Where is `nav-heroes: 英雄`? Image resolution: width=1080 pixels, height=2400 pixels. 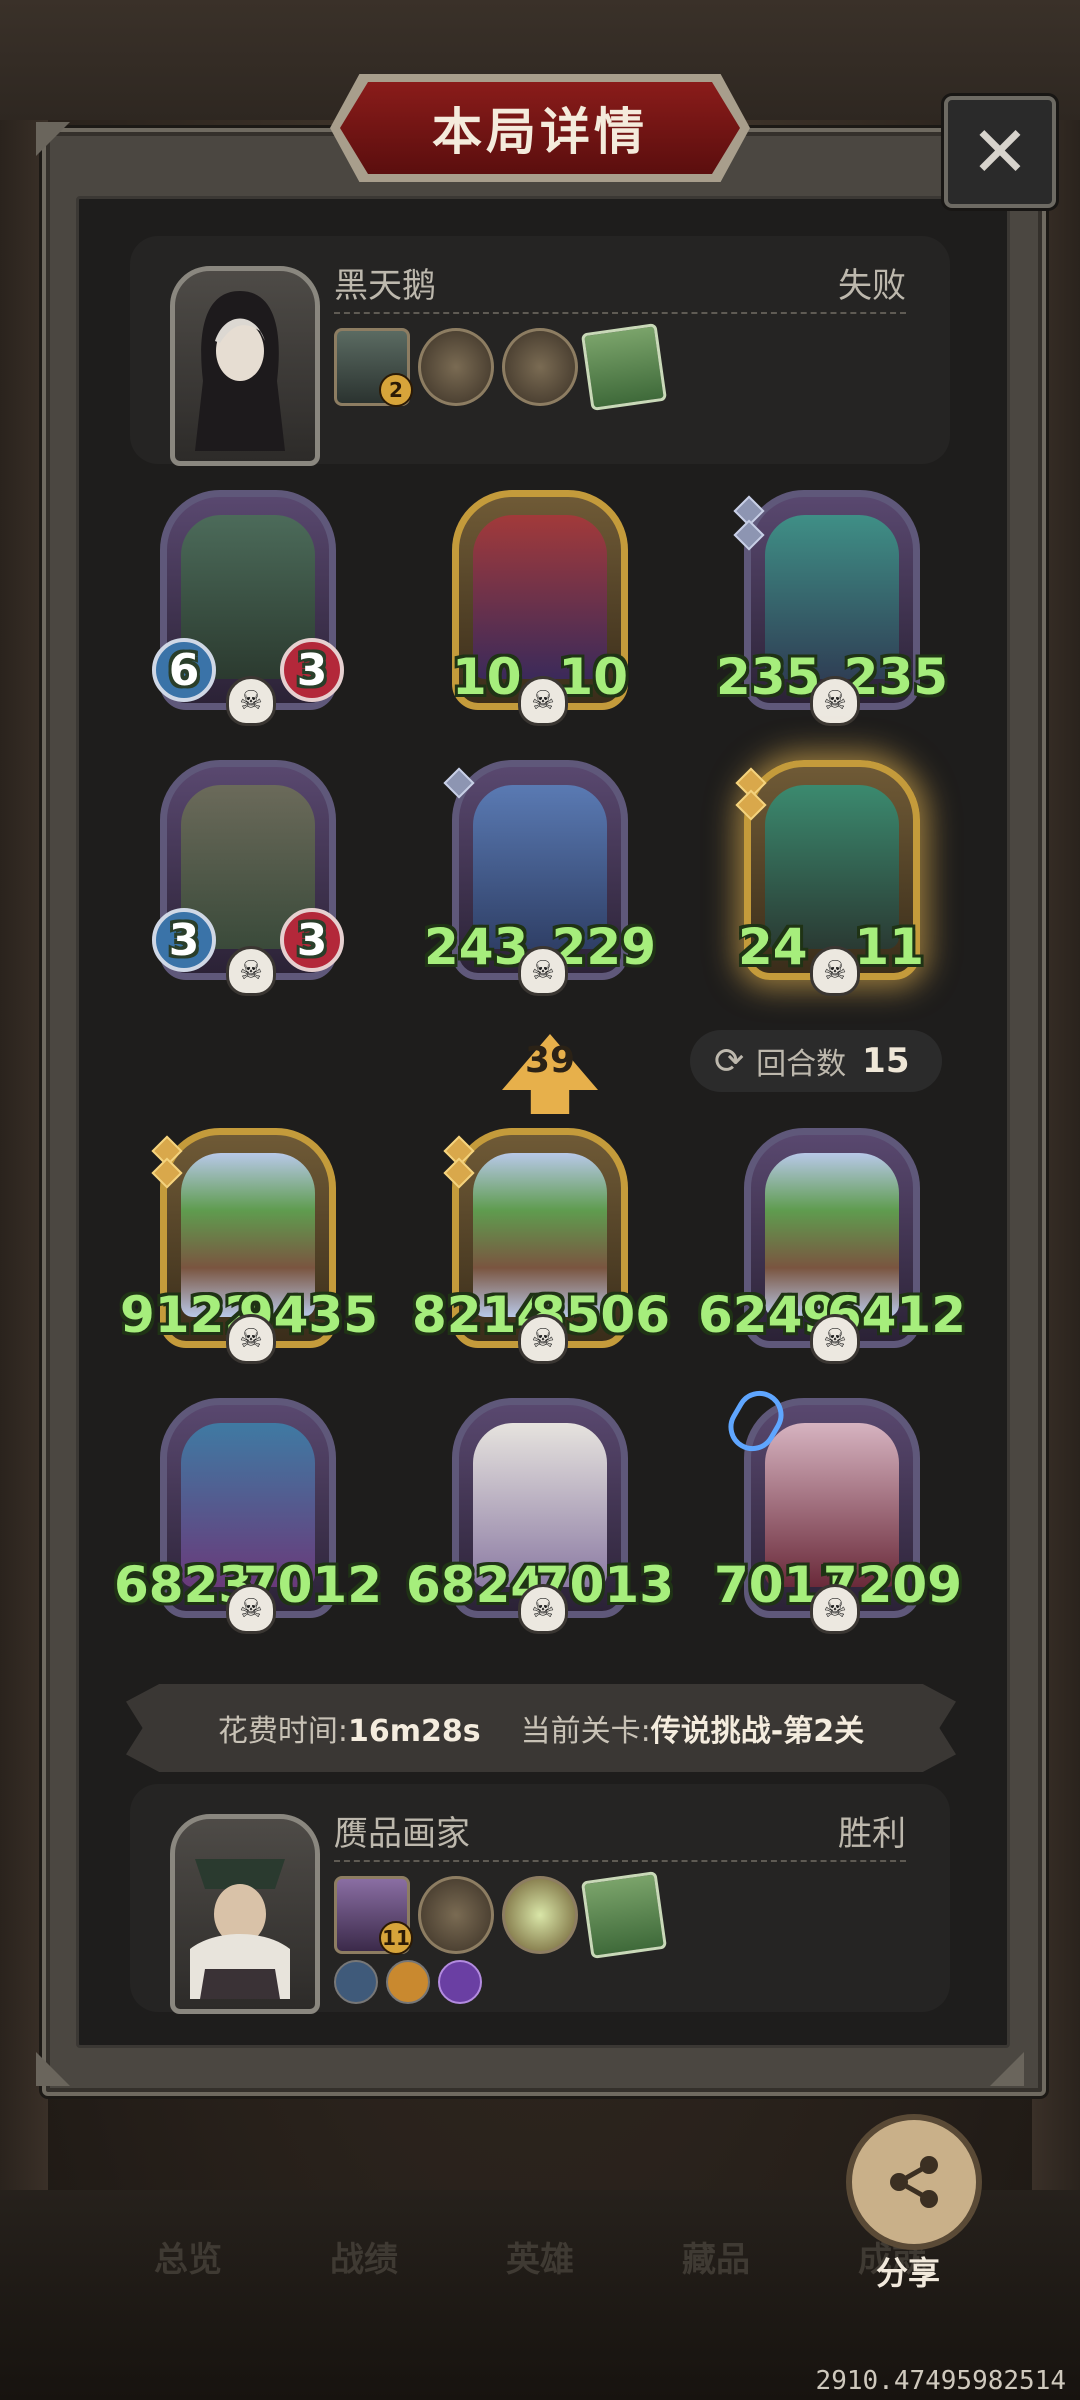
nav-heroes: 英雄 is located at coordinates (540, 2256).